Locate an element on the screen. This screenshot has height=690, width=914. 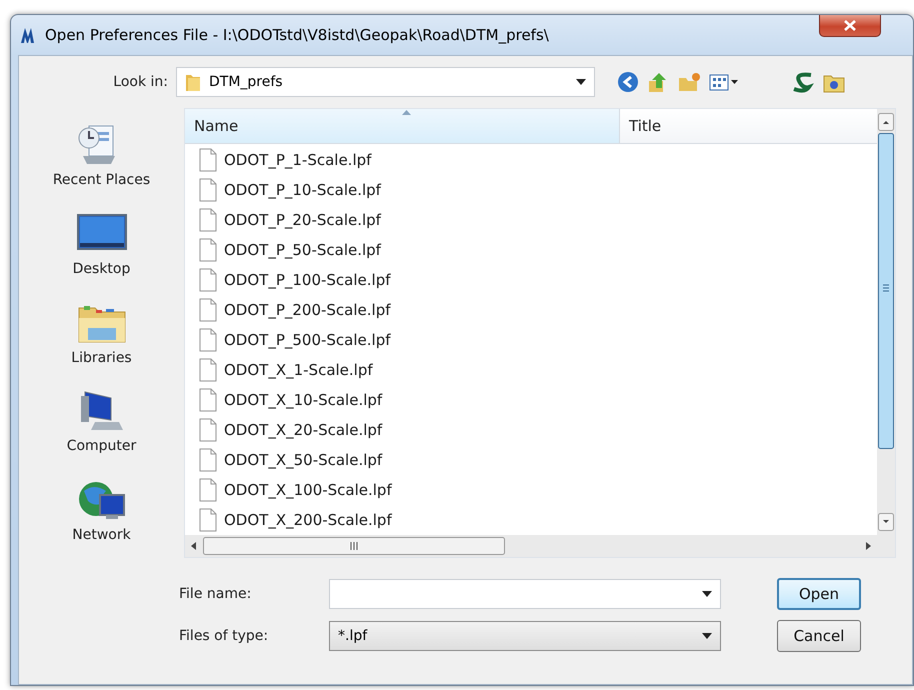
sidebar-item: Network is located at coordinates (101, 513).